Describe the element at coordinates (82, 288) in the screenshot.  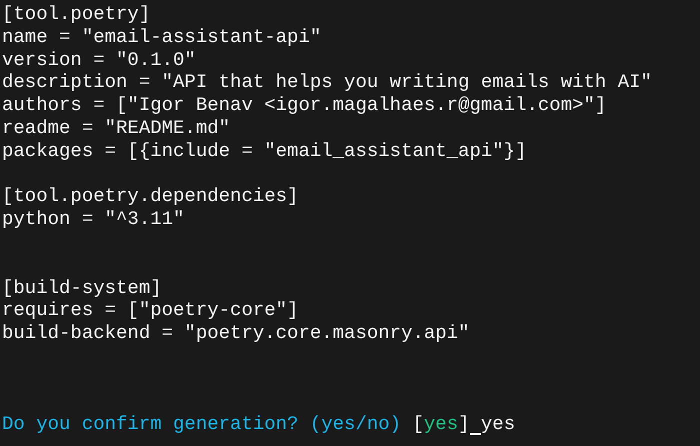
I see `code-line: [build-system]` at that location.